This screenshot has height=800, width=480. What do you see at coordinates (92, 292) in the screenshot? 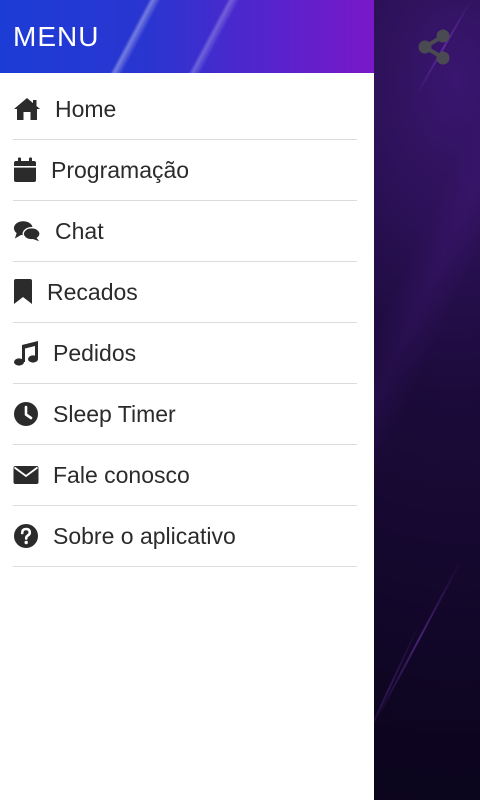
I see `menu-item-label: Recados` at bounding box center [92, 292].